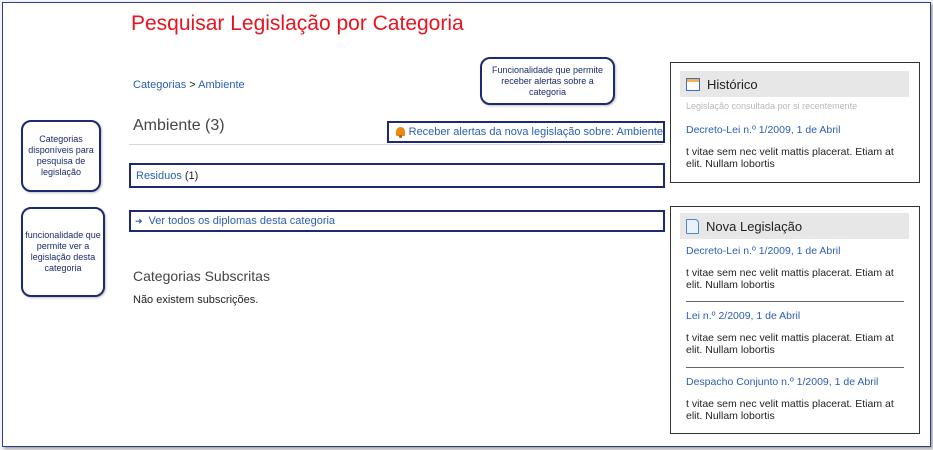 The image size is (933, 450). What do you see at coordinates (763, 251) in the screenshot?
I see `new-legislation-item-link: Decreto-Lei n.º 1/2009, 1 de Abril` at bounding box center [763, 251].